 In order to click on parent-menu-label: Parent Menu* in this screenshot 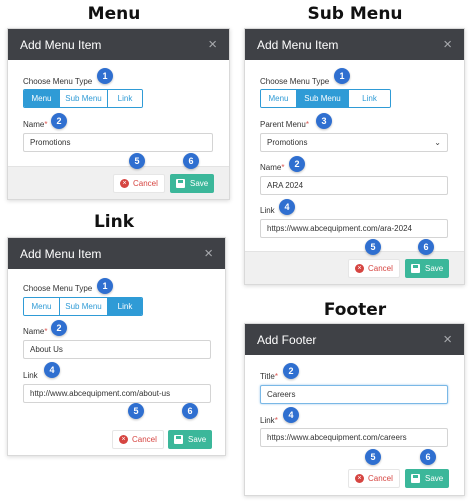, I will do `click(284, 124)`.